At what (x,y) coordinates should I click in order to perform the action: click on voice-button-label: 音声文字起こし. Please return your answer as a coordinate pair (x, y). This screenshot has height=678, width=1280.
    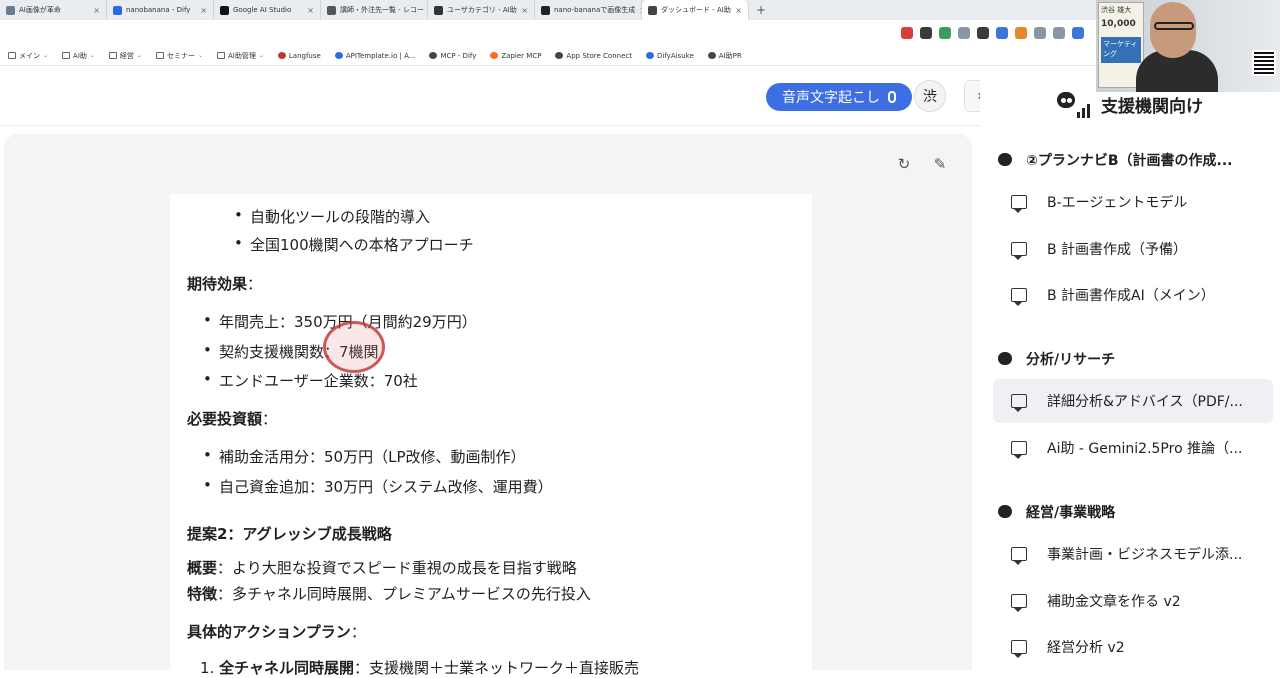
    Looking at the image, I should click on (831, 97).